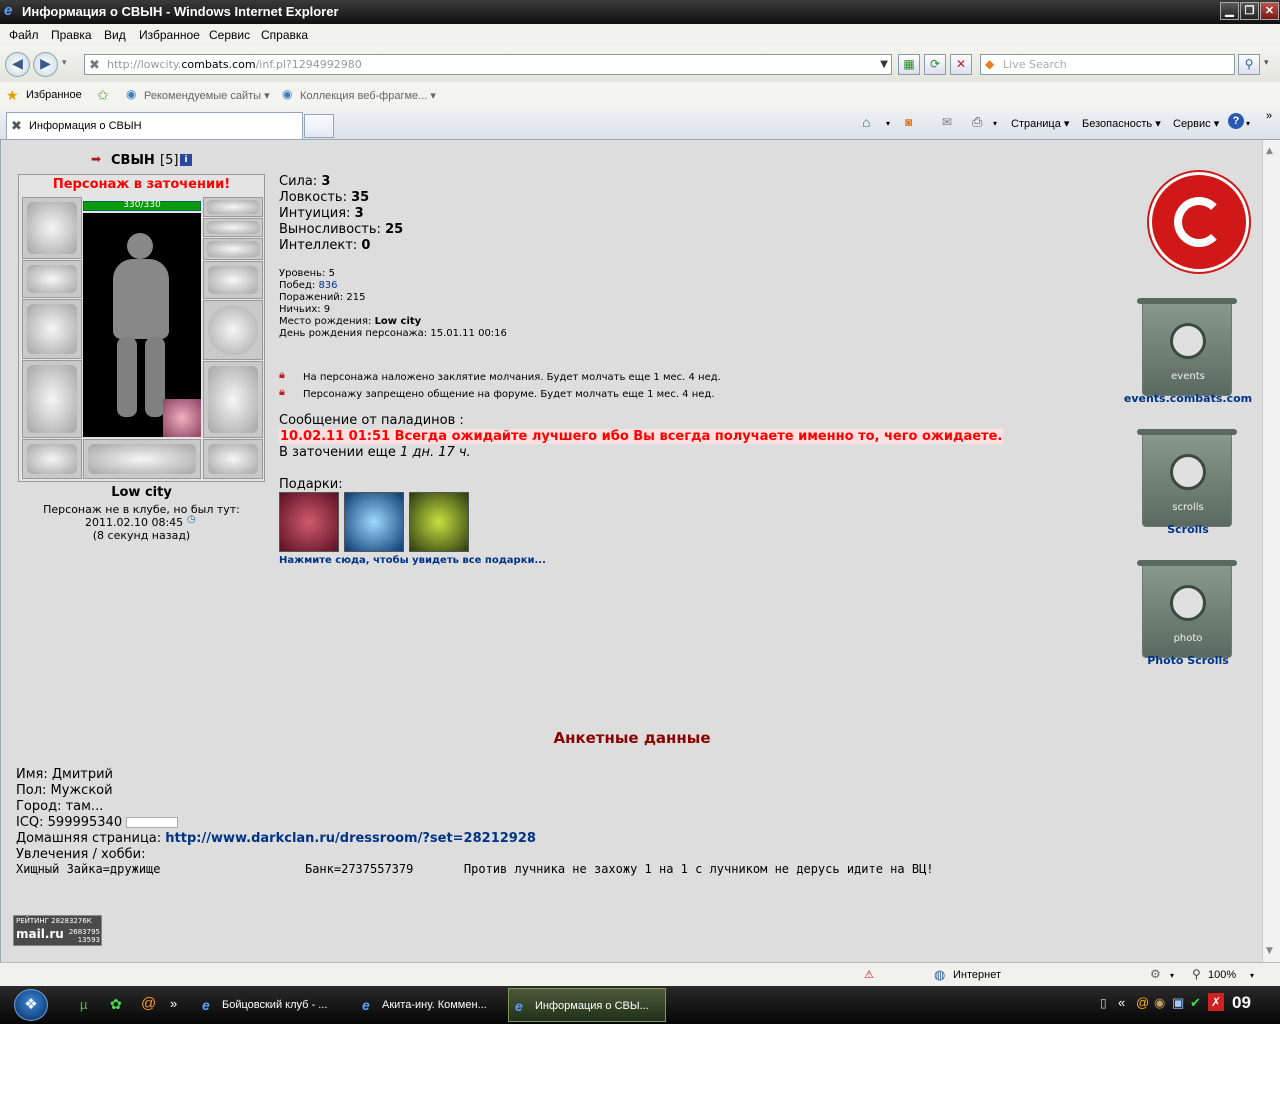 The width and height of the screenshot is (1280, 1116). I want to click on quicklaunch-more-icon: », so click(173, 1003).